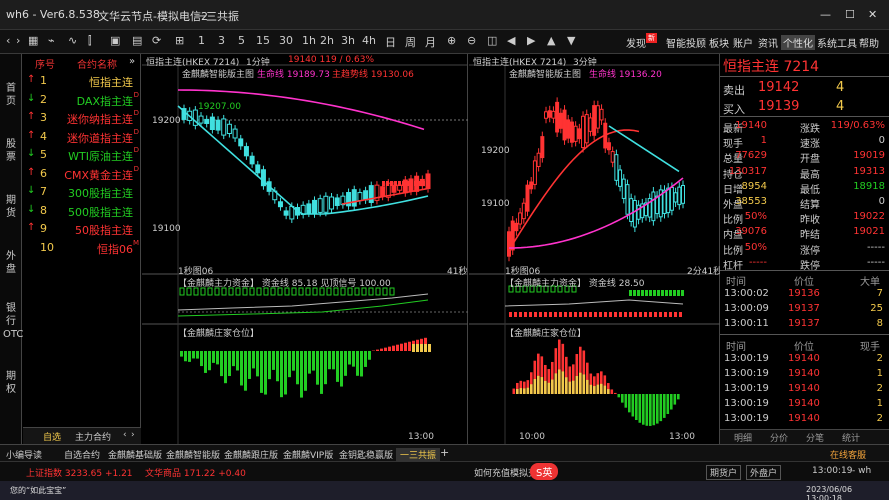  Describe the element at coordinates (193, 454) in the screenshot. I see `ws-tab-3: 金麒麟智能版` at that location.